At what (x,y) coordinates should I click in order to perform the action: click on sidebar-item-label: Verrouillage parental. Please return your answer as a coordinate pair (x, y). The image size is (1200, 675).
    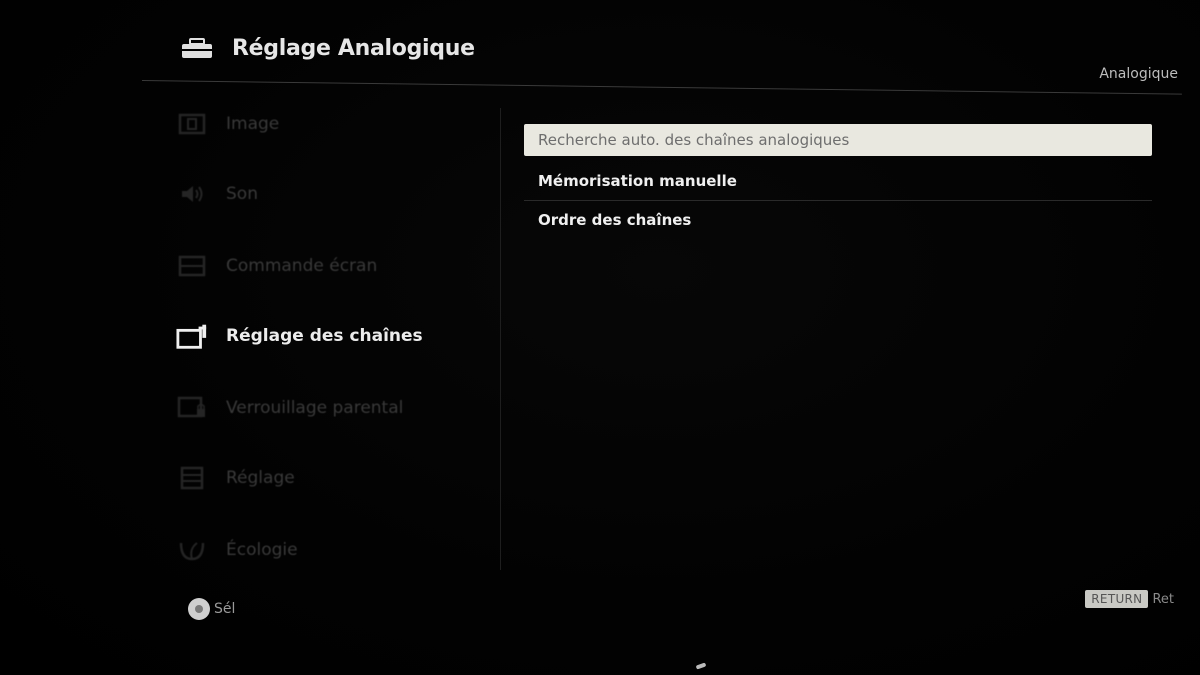
    Looking at the image, I should click on (315, 408).